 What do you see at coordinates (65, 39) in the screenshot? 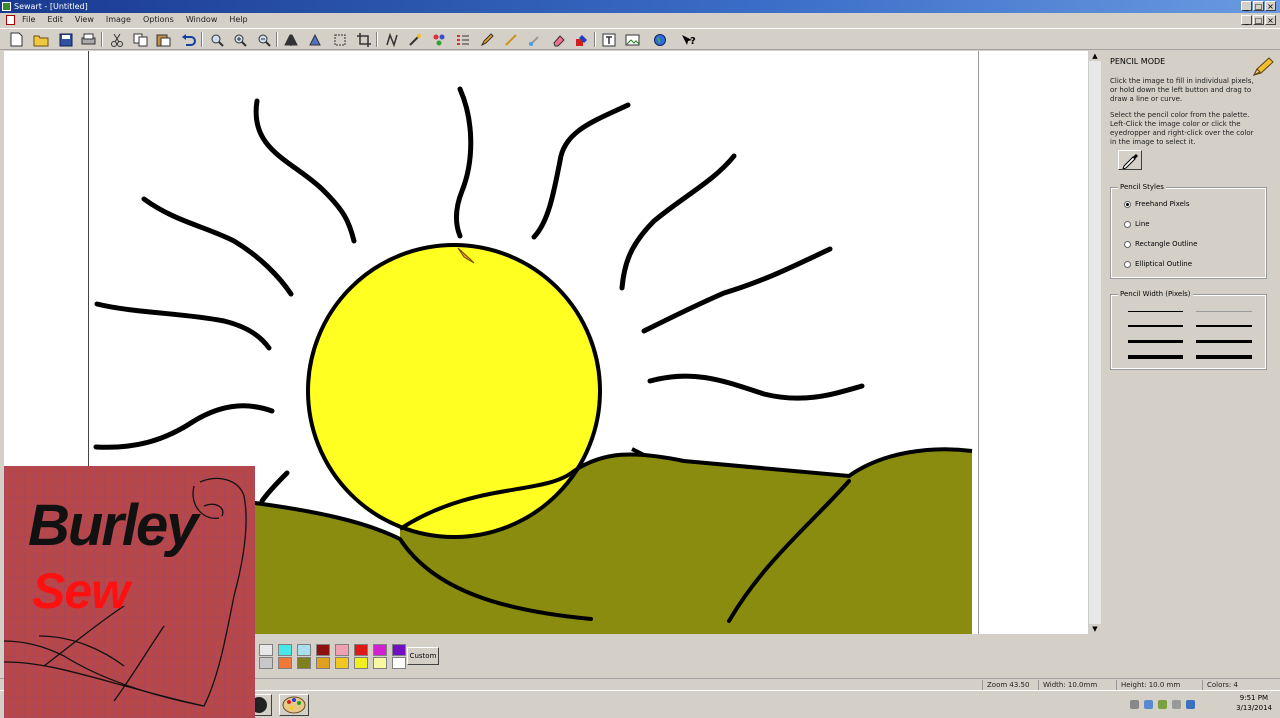
I see `save-icon` at bounding box center [65, 39].